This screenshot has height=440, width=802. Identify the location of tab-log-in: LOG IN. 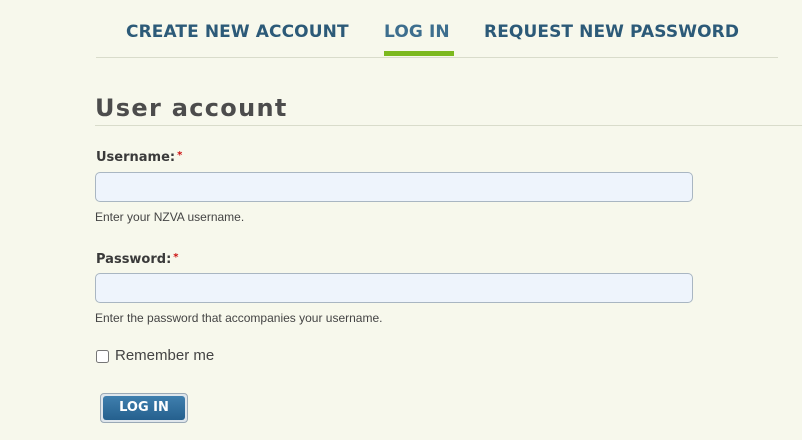
(417, 32).